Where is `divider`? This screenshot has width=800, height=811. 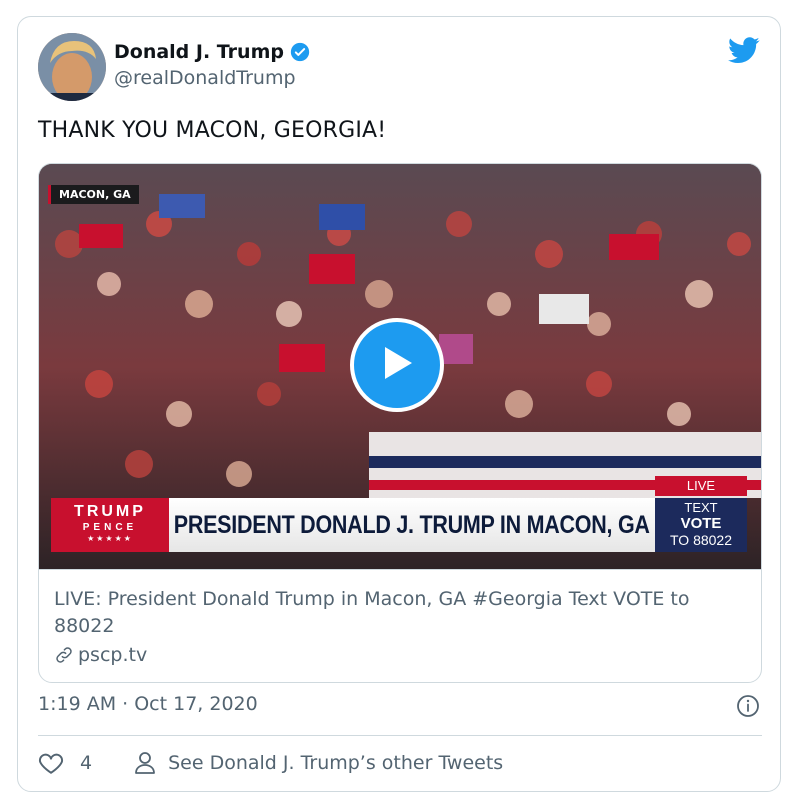
divider is located at coordinates (400, 735).